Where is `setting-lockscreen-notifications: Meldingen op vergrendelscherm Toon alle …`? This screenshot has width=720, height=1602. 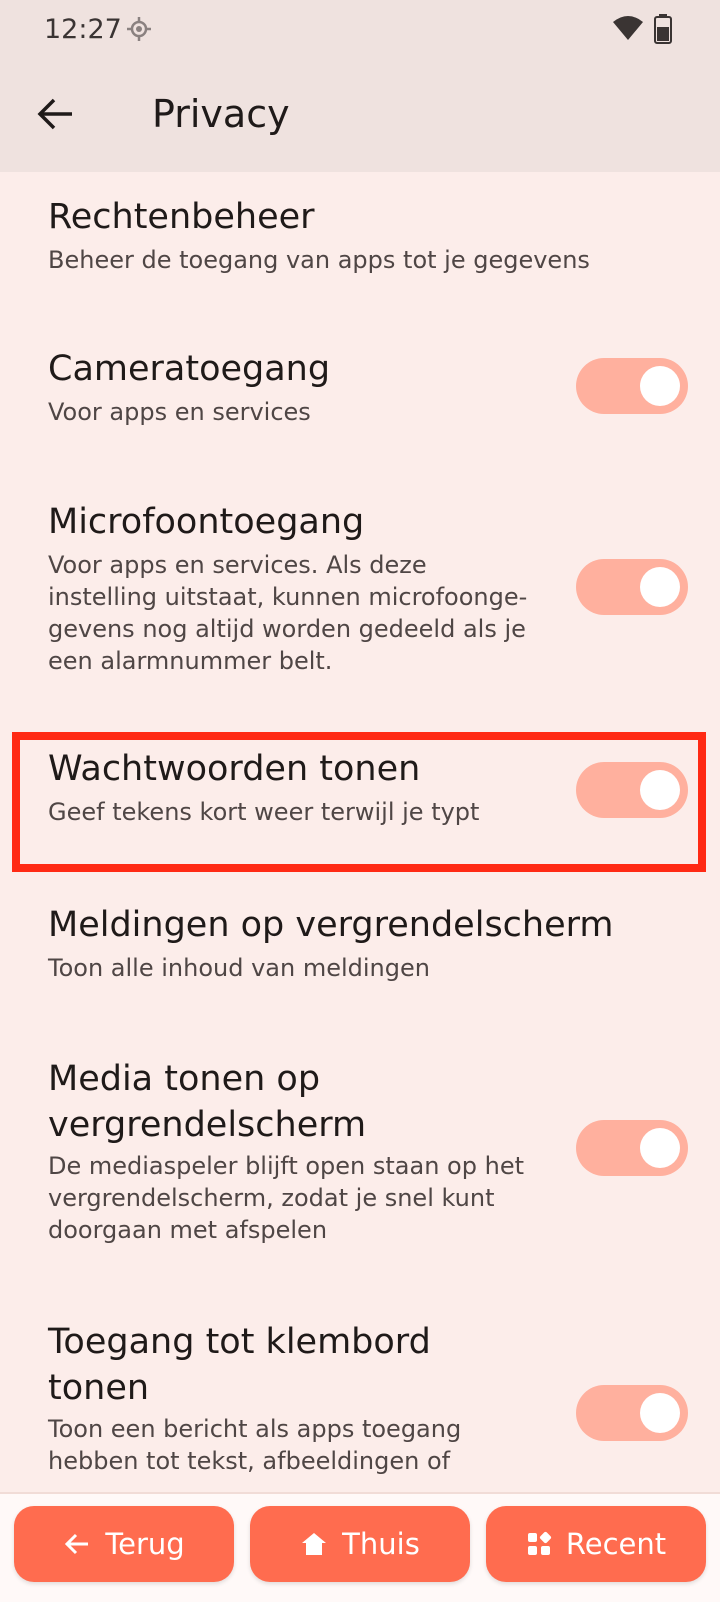 setting-lockscreen-notifications: Meldingen op vergrendelscherm Toon alle … is located at coordinates (360, 957).